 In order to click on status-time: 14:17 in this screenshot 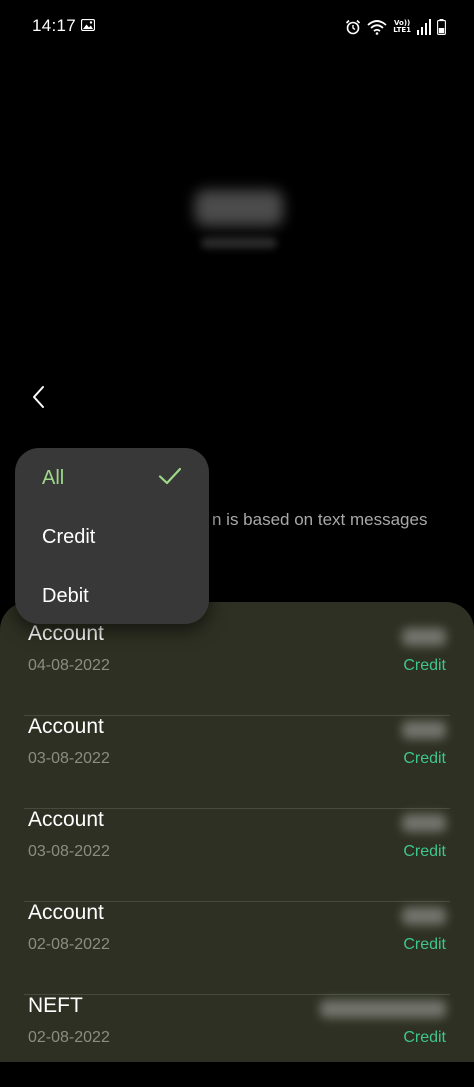, I will do `click(54, 25)`.